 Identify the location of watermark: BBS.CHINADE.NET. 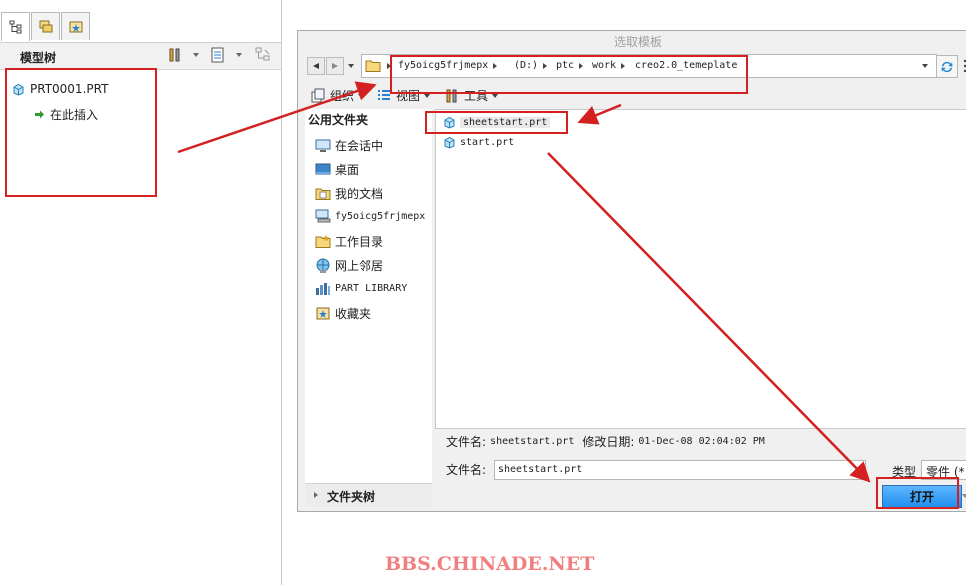
(490, 564).